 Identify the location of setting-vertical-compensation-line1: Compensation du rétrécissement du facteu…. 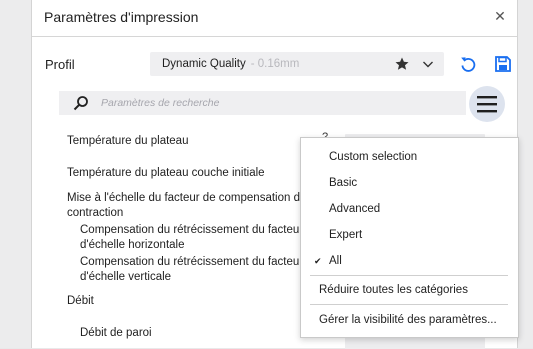
(192, 262).